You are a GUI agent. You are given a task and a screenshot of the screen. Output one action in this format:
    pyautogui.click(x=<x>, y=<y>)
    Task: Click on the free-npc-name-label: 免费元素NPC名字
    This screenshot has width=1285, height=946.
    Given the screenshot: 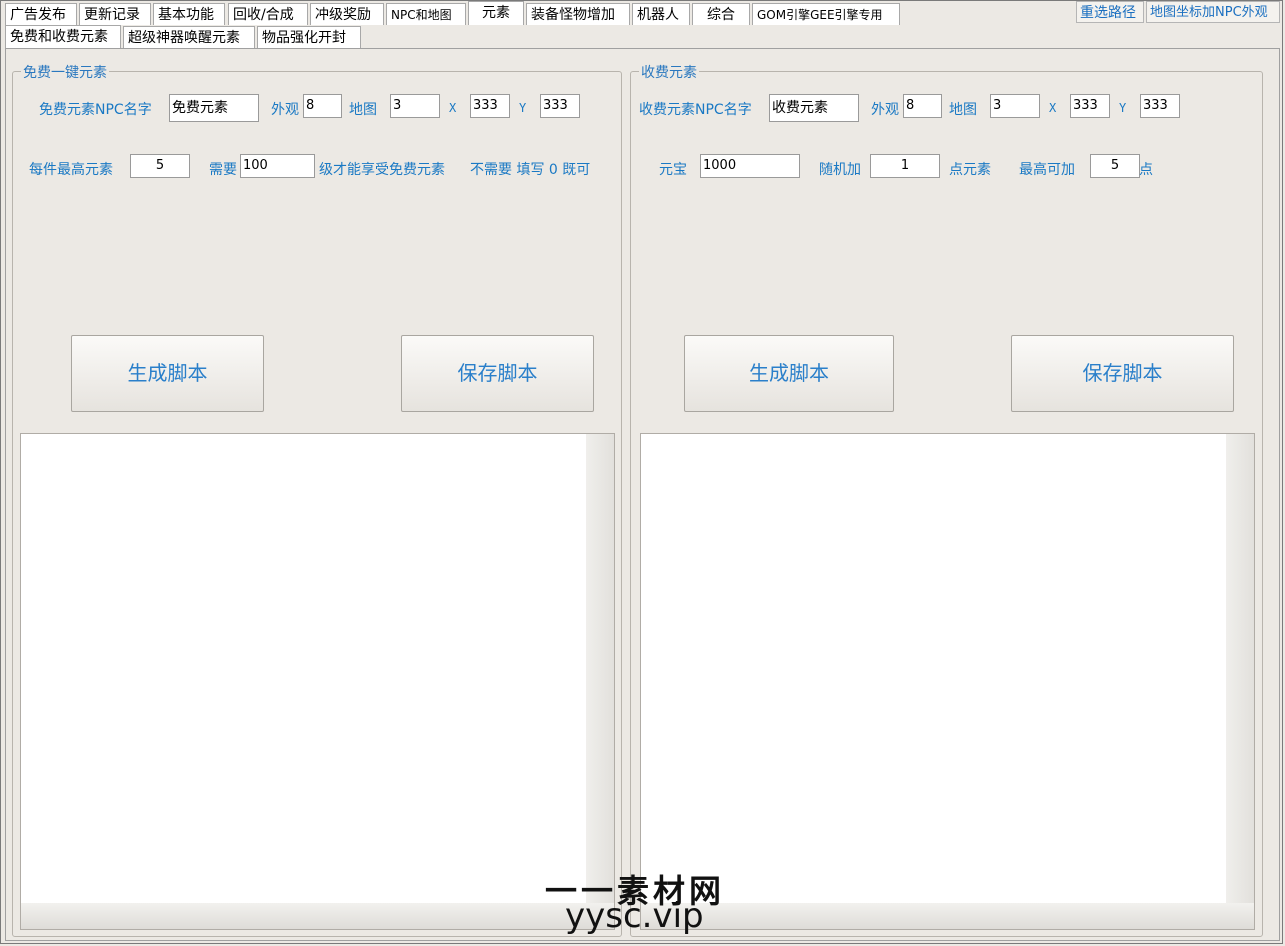 What is the action you would take?
    pyautogui.click(x=95, y=110)
    